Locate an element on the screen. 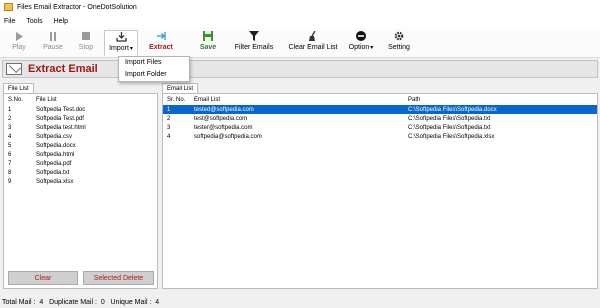 The height and width of the screenshot is (308, 600). file-list-row: 8 Softpedia.txt is located at coordinates (80, 172).